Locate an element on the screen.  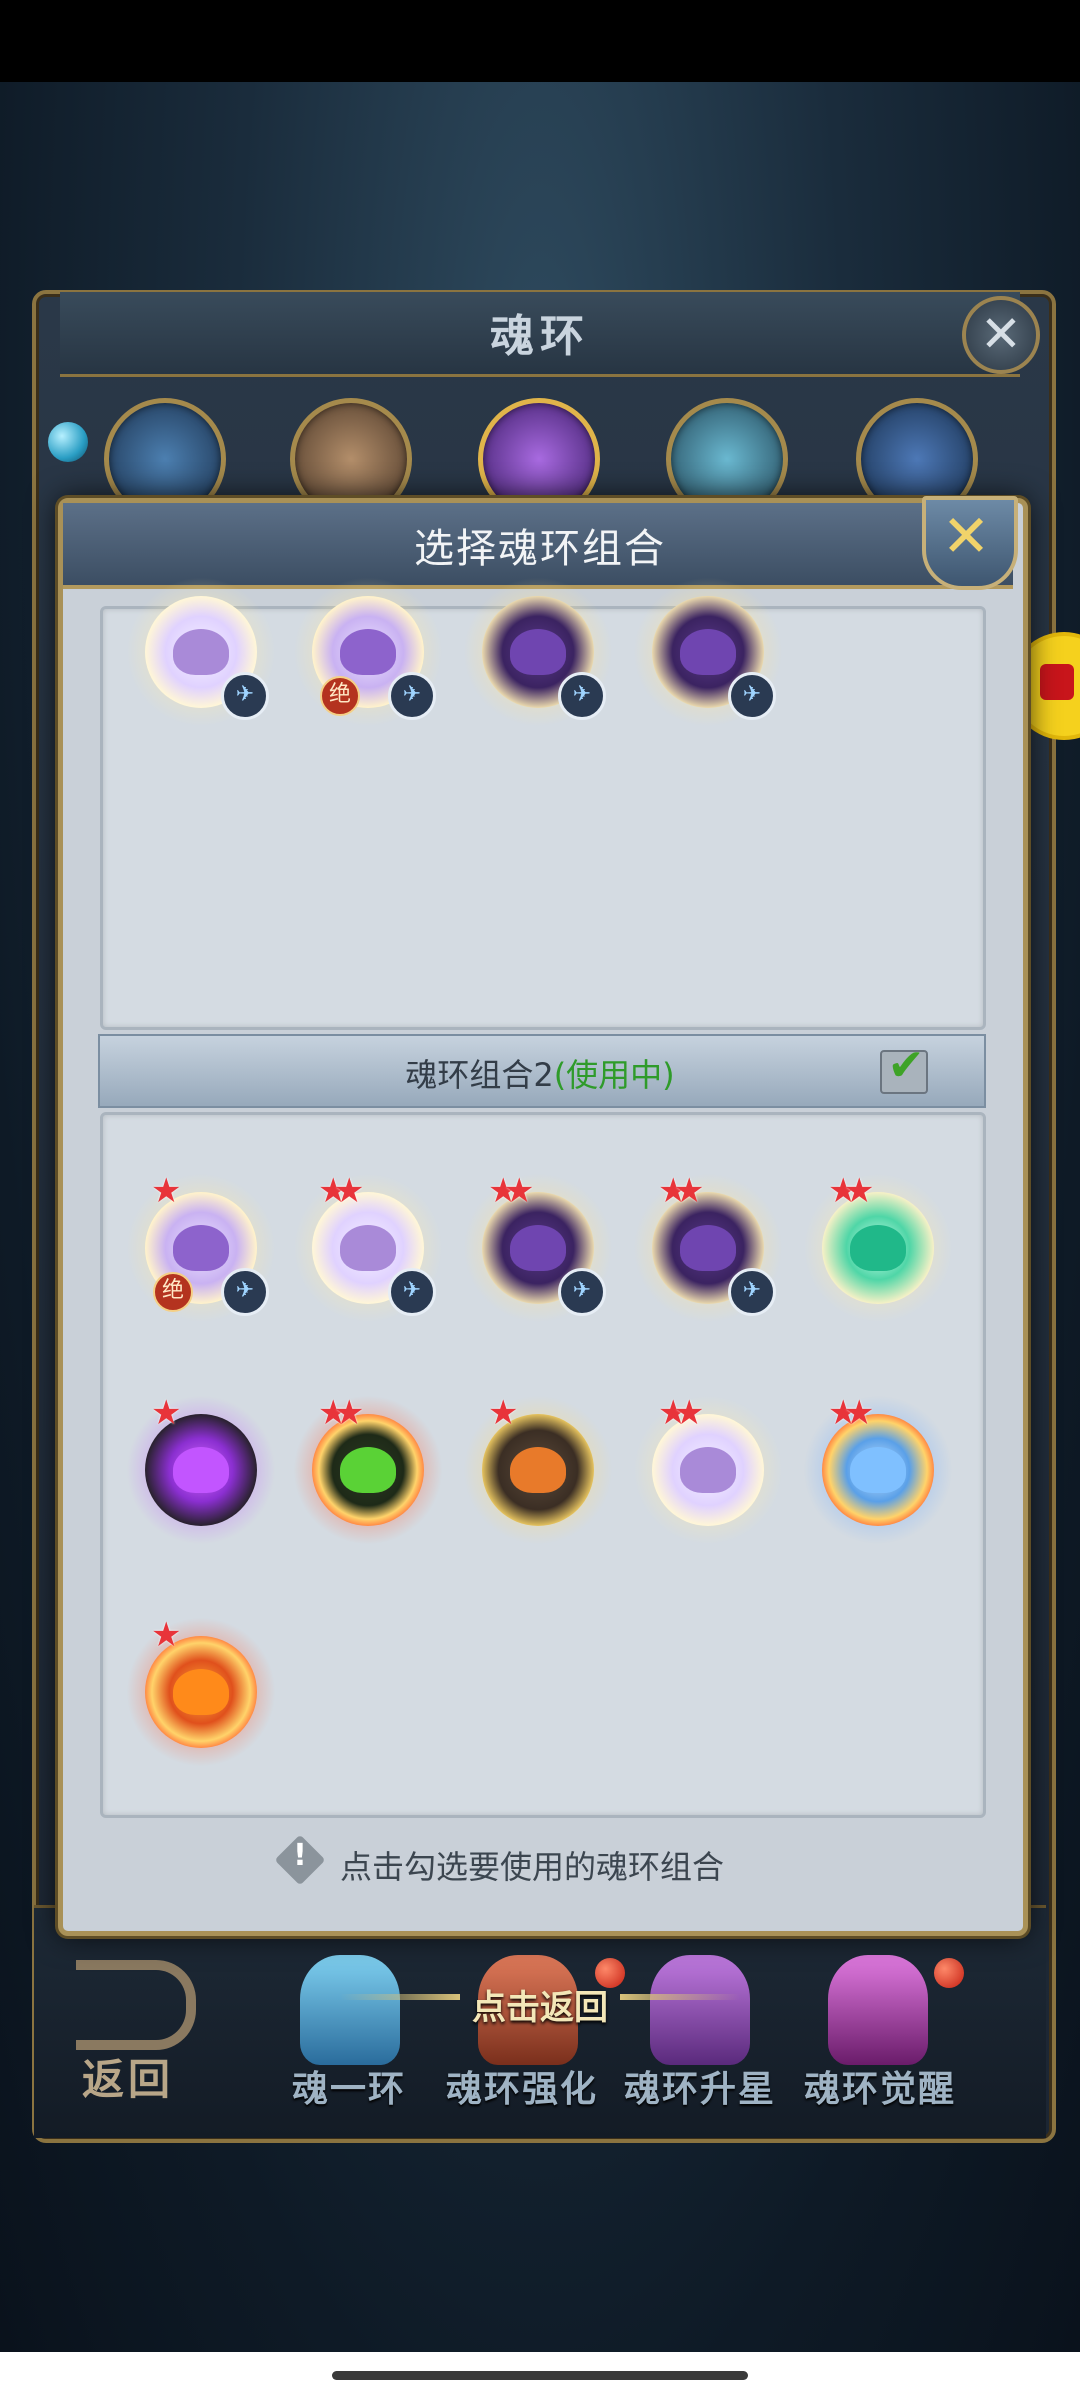
combo-group-2-label: 魂环组合2 is located at coordinates (479, 1075).